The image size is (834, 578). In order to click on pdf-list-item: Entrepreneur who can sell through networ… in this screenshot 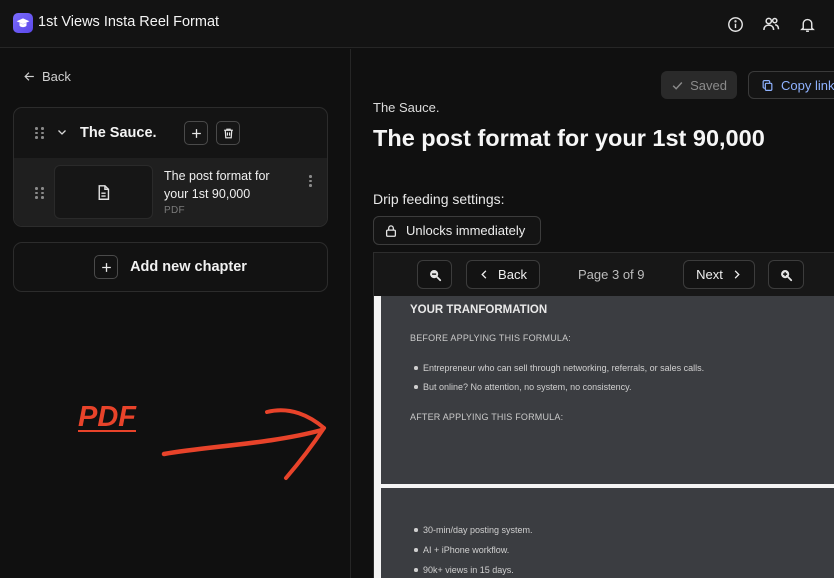, I will do `click(559, 368)`.